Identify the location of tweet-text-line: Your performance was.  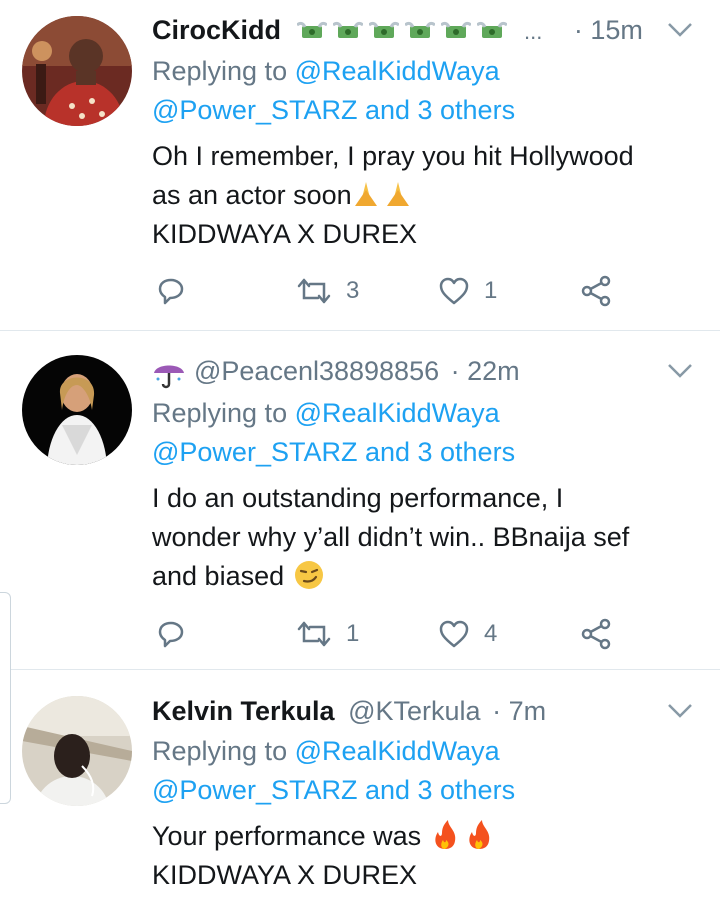
(326, 836).